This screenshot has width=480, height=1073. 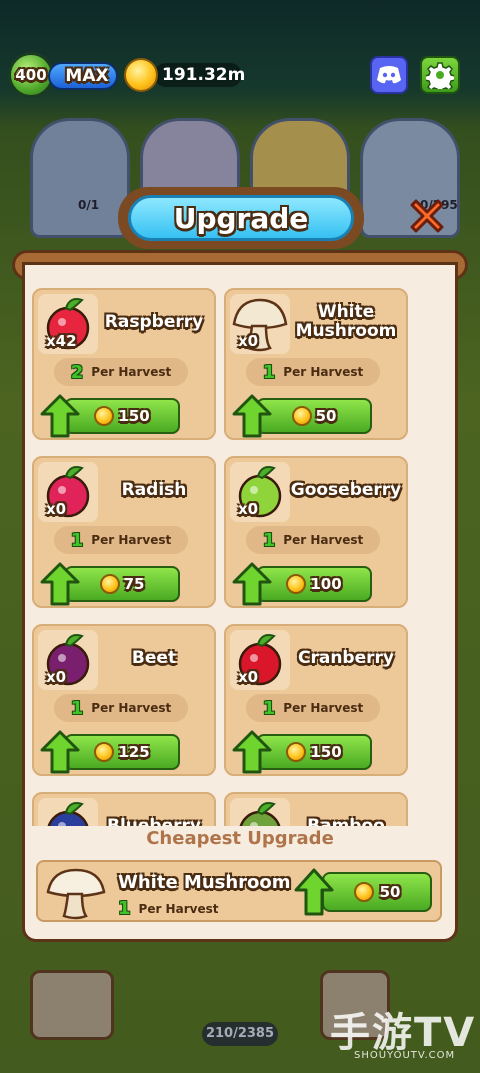 What do you see at coordinates (346, 489) in the screenshot?
I see `crop-name: Gooseberry` at bounding box center [346, 489].